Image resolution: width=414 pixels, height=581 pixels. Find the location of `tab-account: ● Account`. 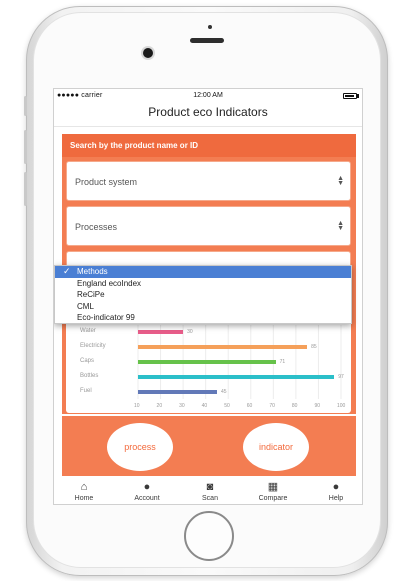

tab-account: ● Account is located at coordinates (147, 491).